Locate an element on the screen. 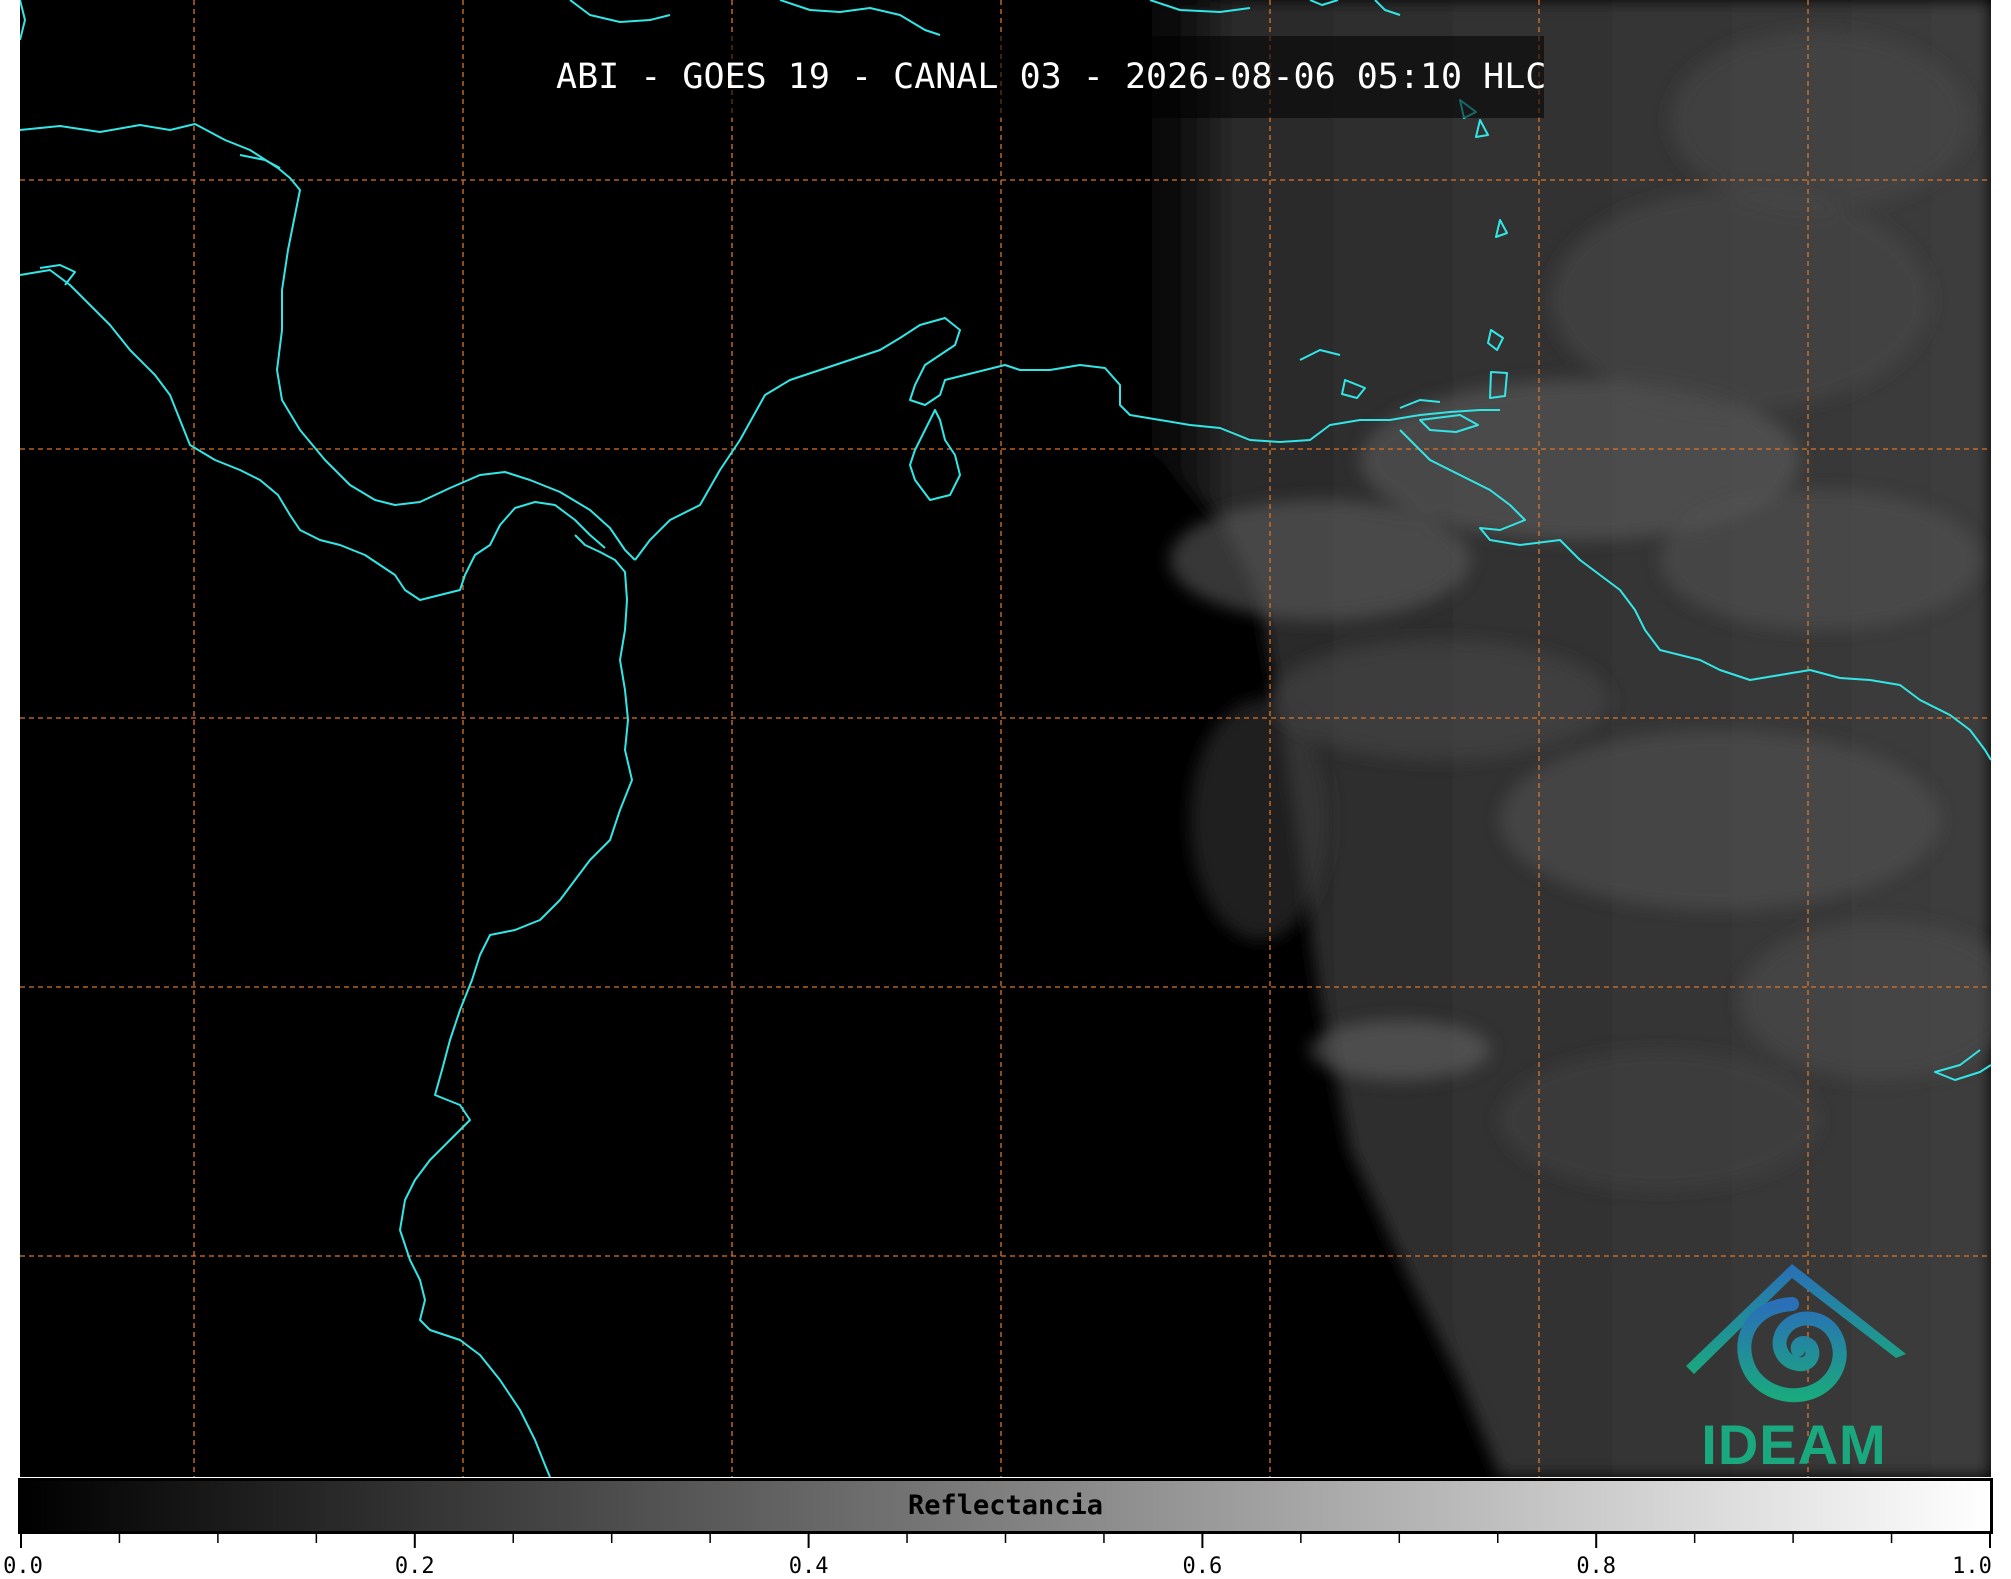 This screenshot has width=2011, height=1579. colorbar-tick-label: 0.8 is located at coordinates (1596, 1566).